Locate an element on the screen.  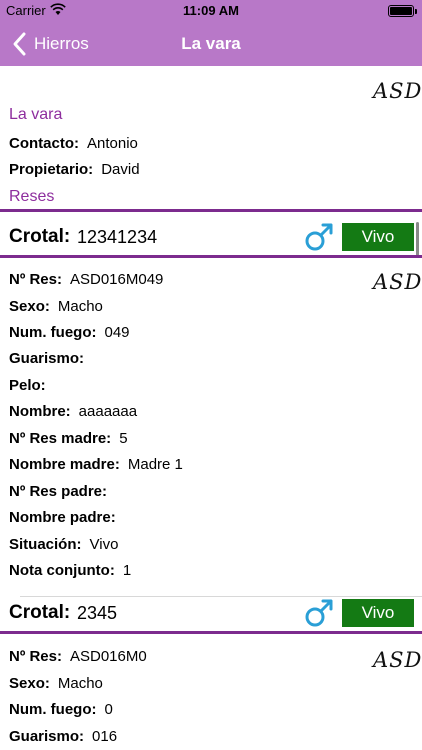
field-row: Num. fuego: 049 is located at coordinates (69, 332).